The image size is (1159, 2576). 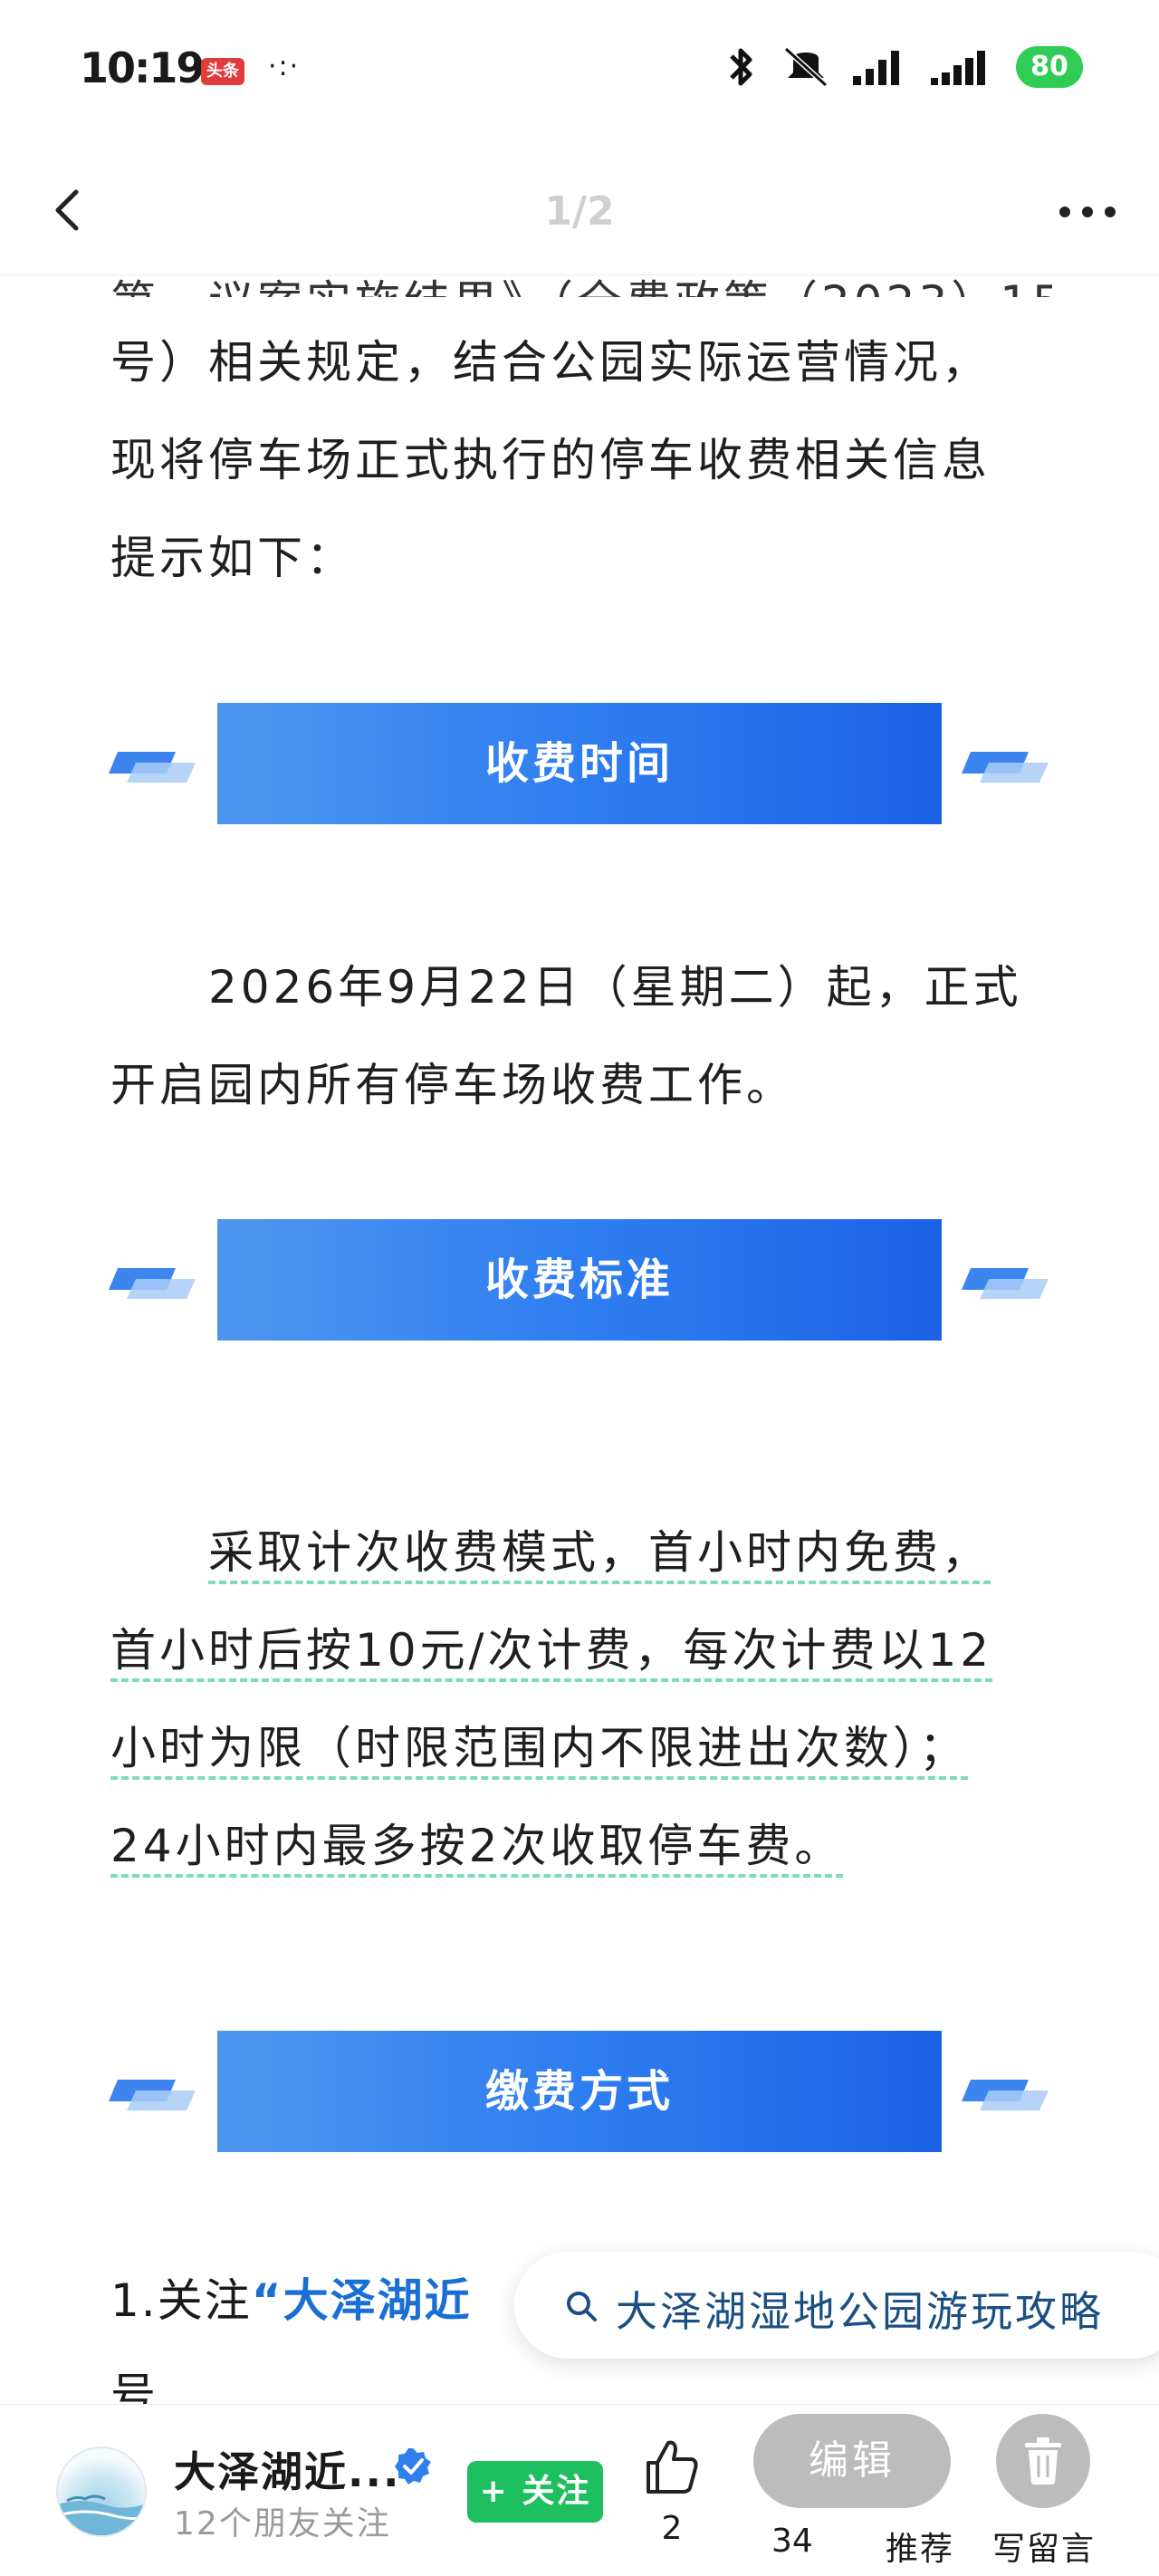 I want to click on related-search-text: 大泽湖湿地公园游玩攻略, so click(x=860, y=2311).